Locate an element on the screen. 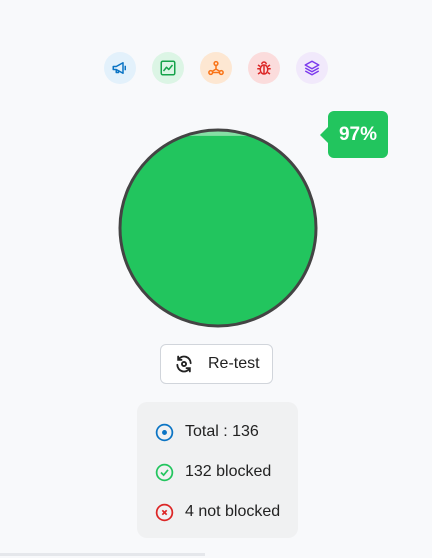 This screenshot has height=558, width=432. x-circle-icon is located at coordinates (164, 512).